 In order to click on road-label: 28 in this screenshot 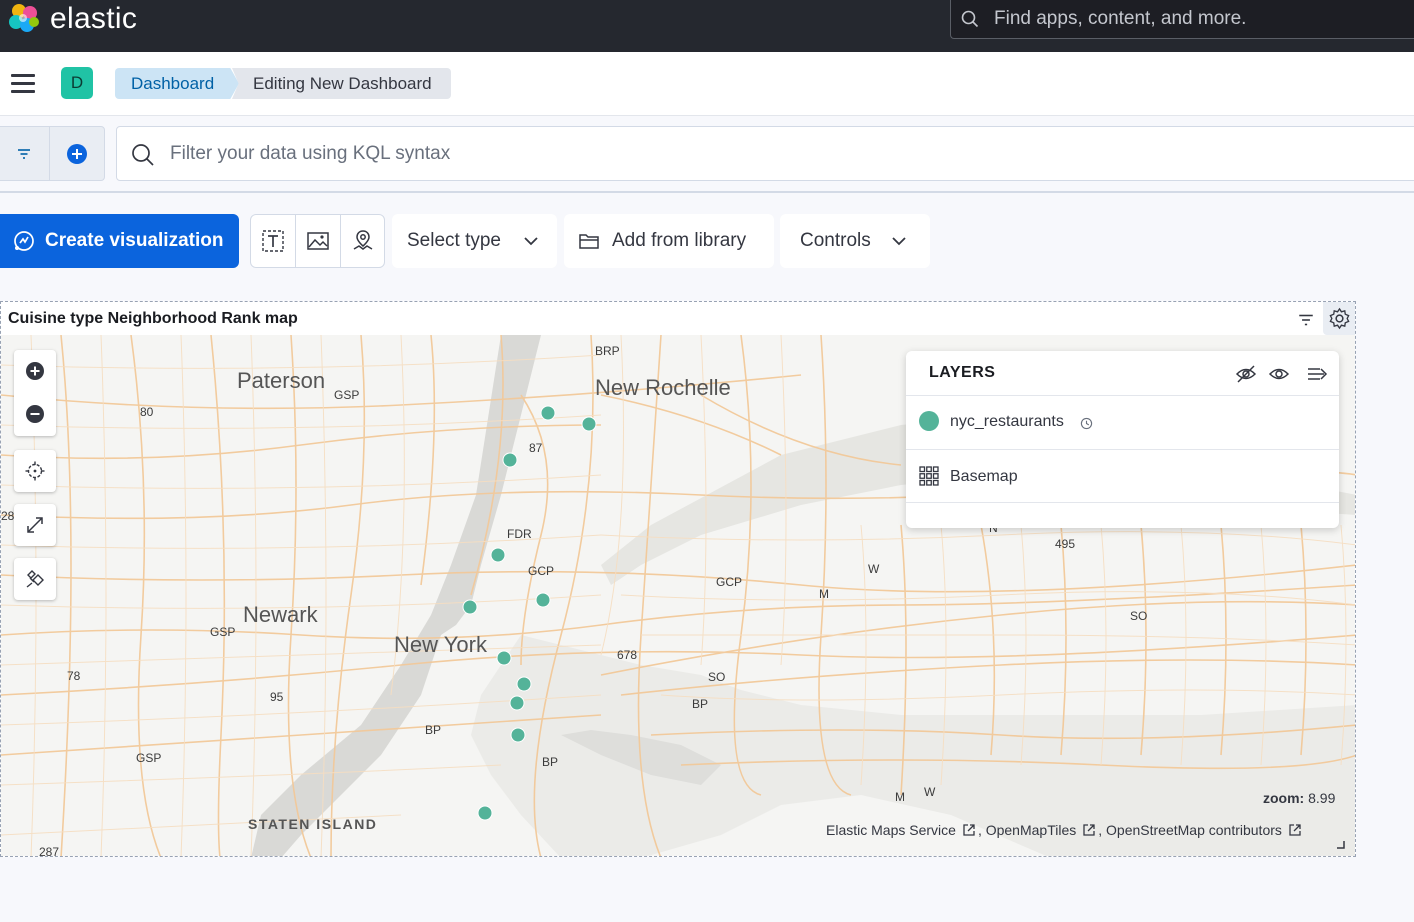, I will do `click(8, 516)`.